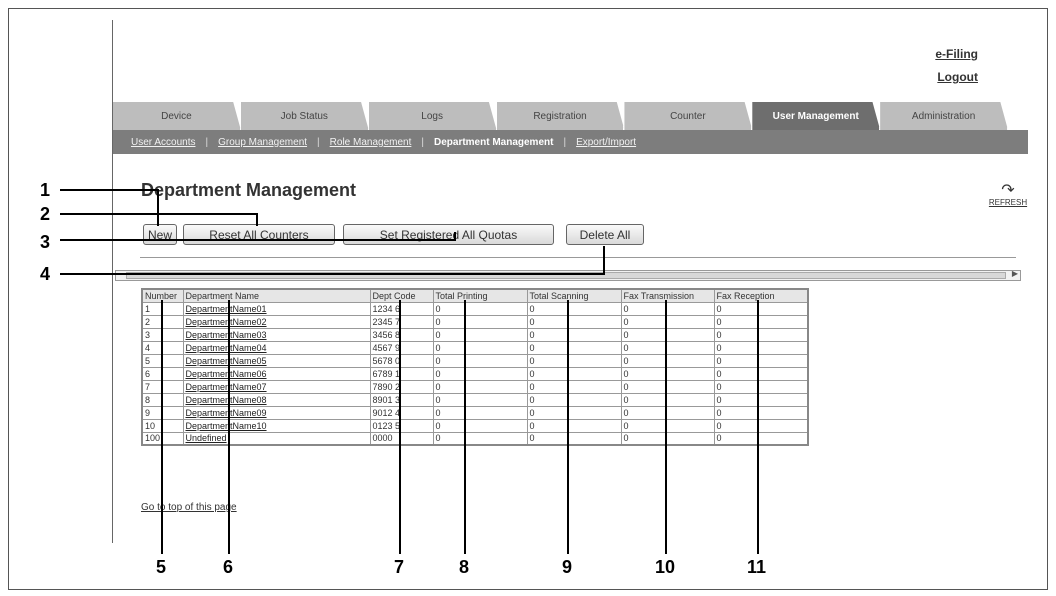 This screenshot has width=1056, height=596. What do you see at coordinates (45, 190) in the screenshot?
I see `callout-1: 1` at bounding box center [45, 190].